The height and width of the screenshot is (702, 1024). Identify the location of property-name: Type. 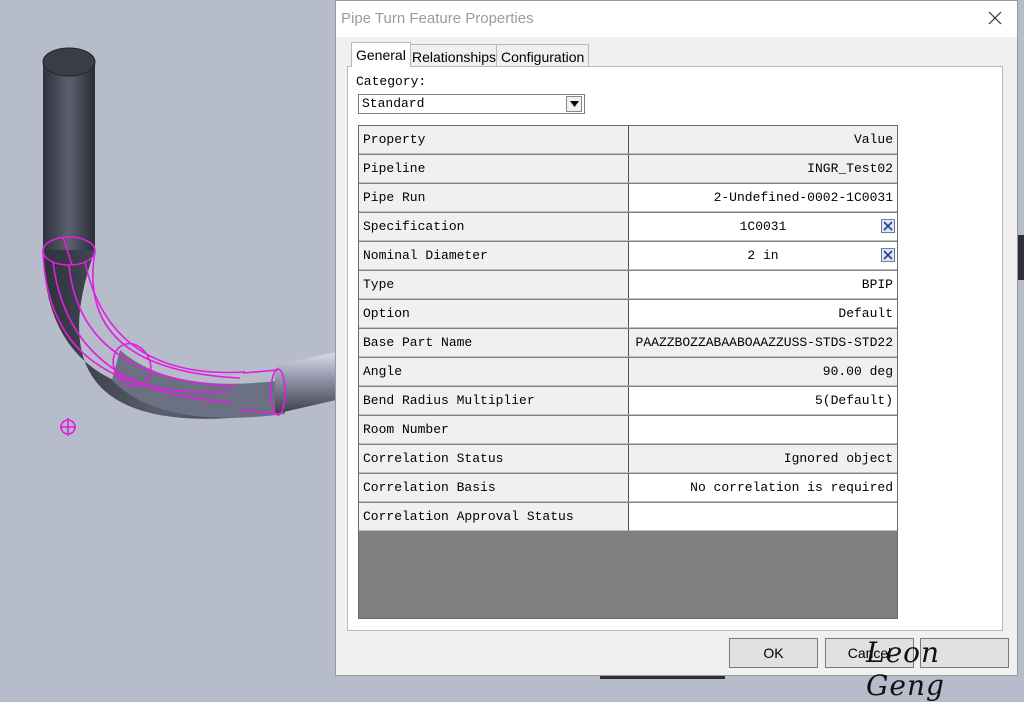
(494, 285).